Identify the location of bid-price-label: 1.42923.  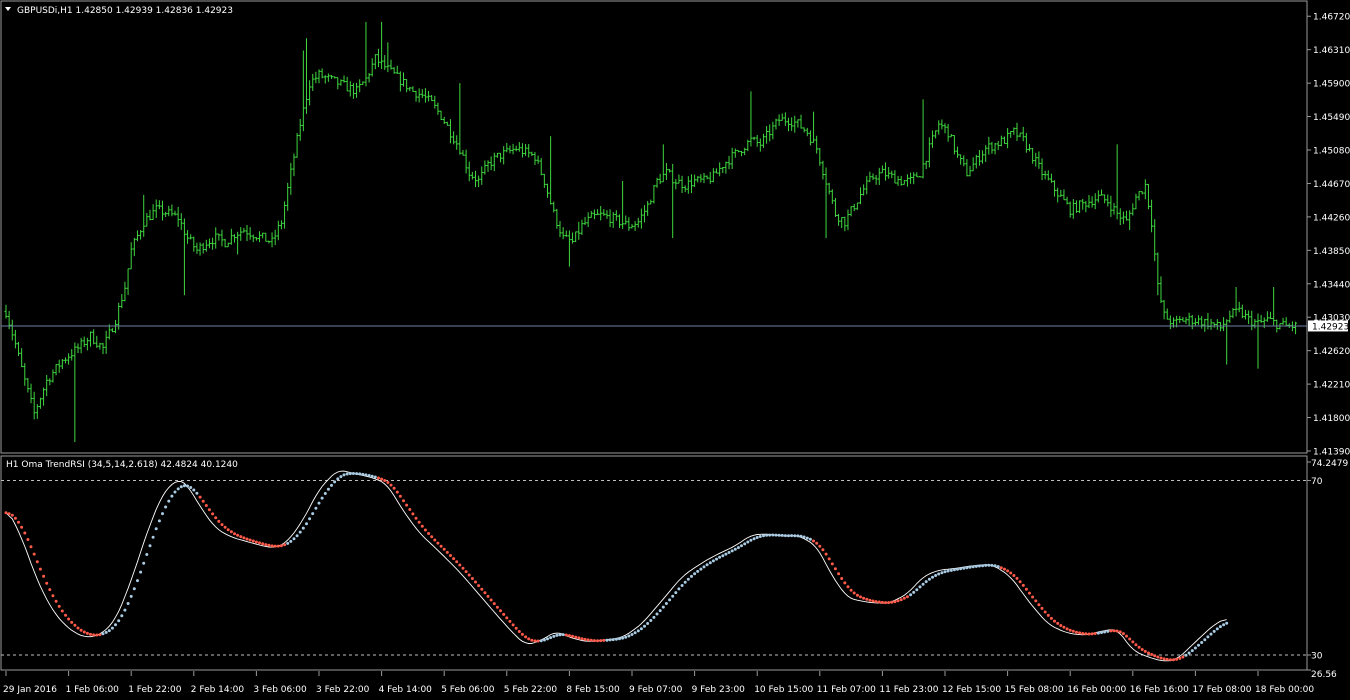
(1328, 326).